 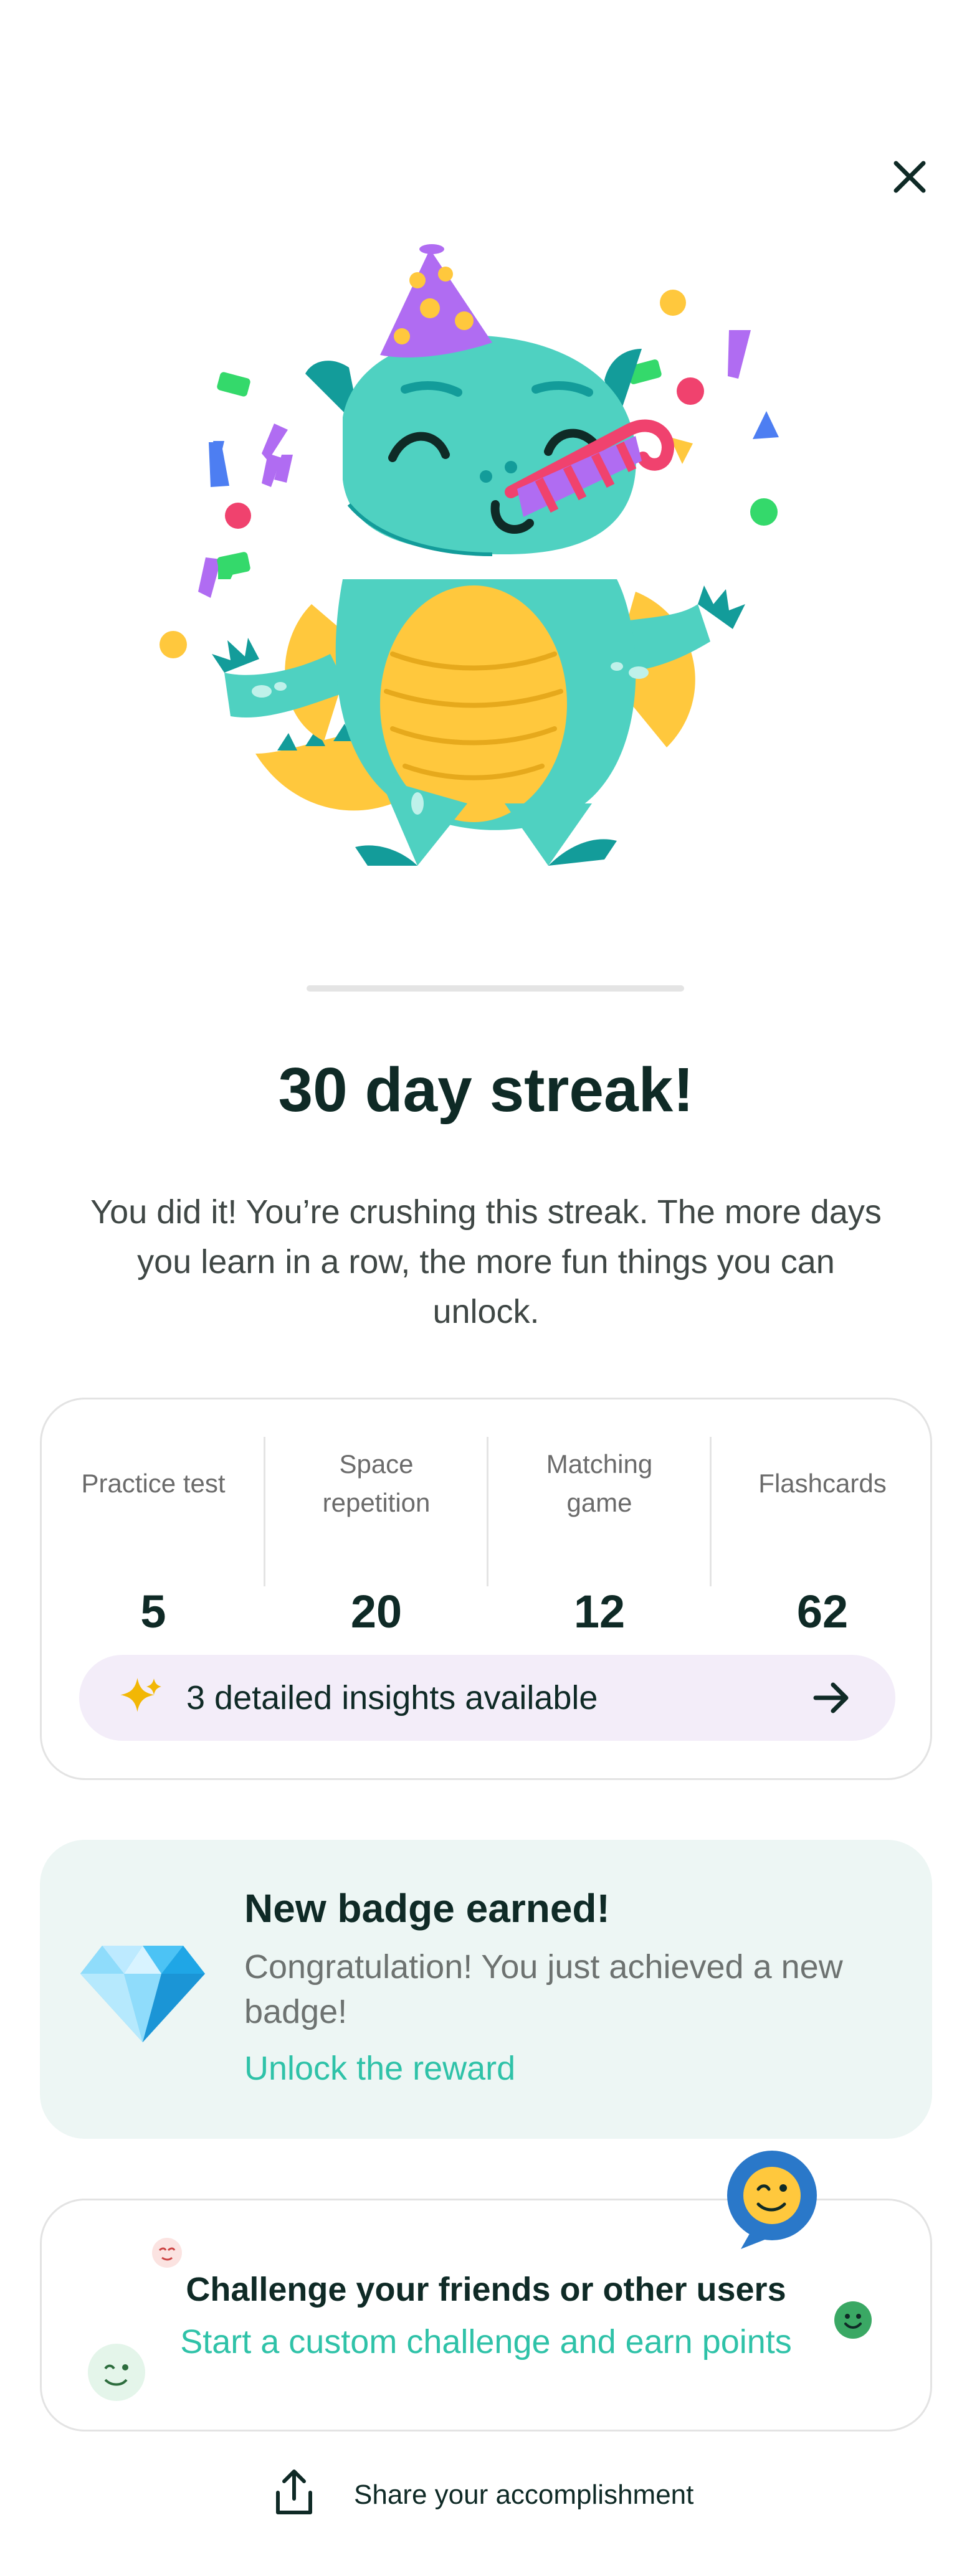 I want to click on stat-value: 12, so click(x=599, y=1612).